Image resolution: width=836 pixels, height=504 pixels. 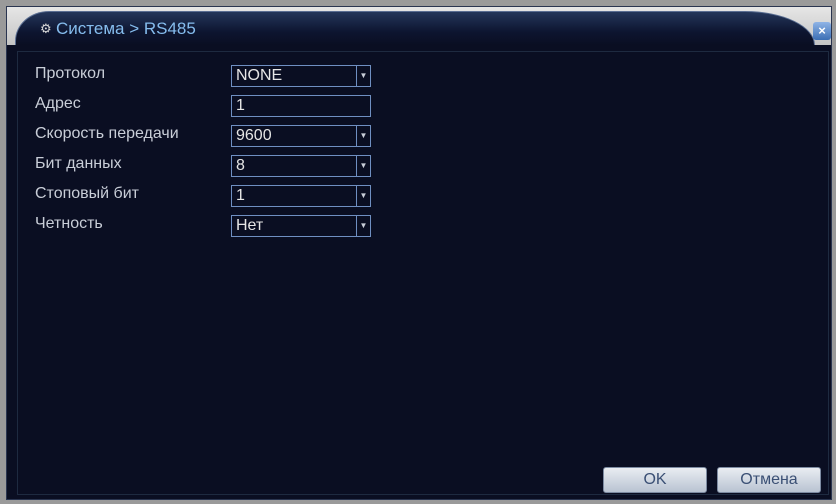 What do you see at coordinates (415, 28) in the screenshot?
I see `title-tab: ⚙ Система > RS485` at bounding box center [415, 28].